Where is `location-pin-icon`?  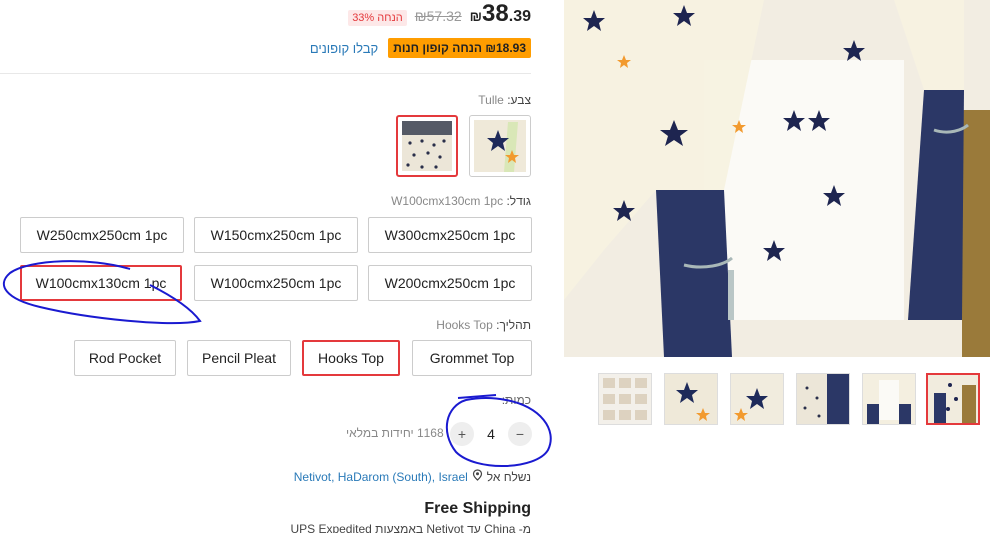
location-pin-icon is located at coordinates (477, 476).